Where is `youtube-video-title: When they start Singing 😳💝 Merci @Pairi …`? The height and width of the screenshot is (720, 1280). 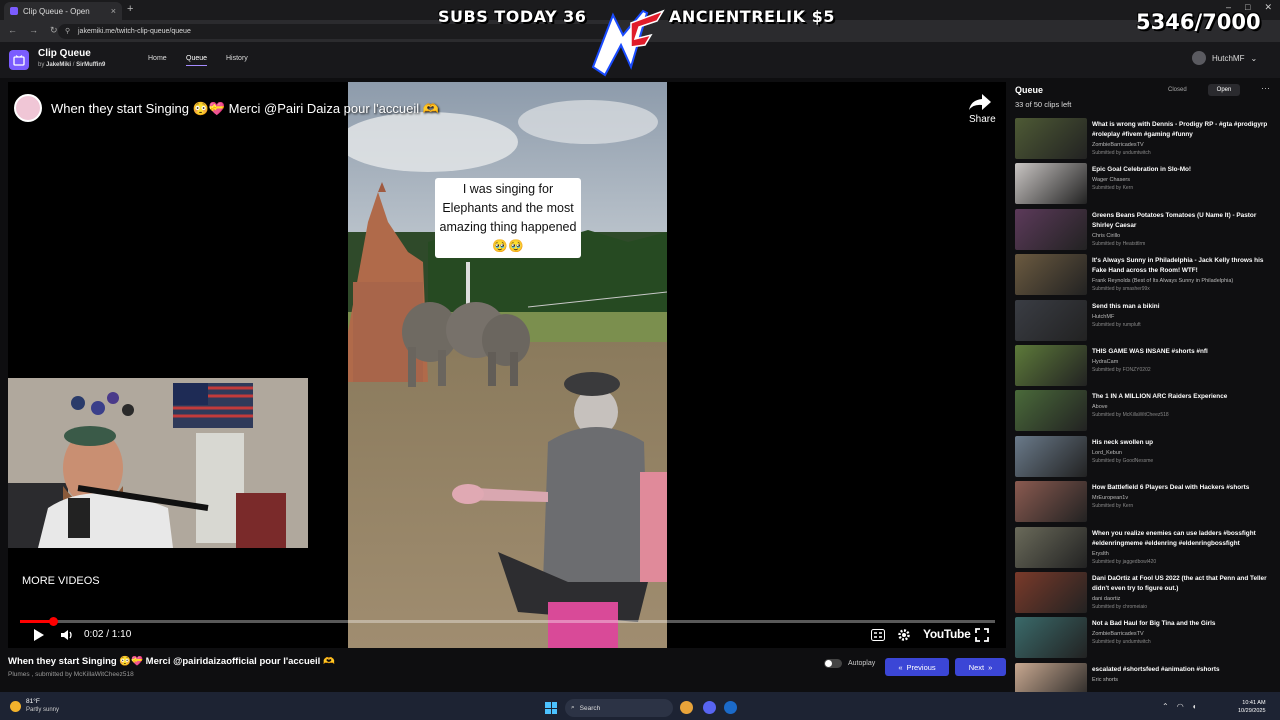 youtube-video-title: When they start Singing 😳💝 Merci @Pairi … is located at coordinates (245, 109).